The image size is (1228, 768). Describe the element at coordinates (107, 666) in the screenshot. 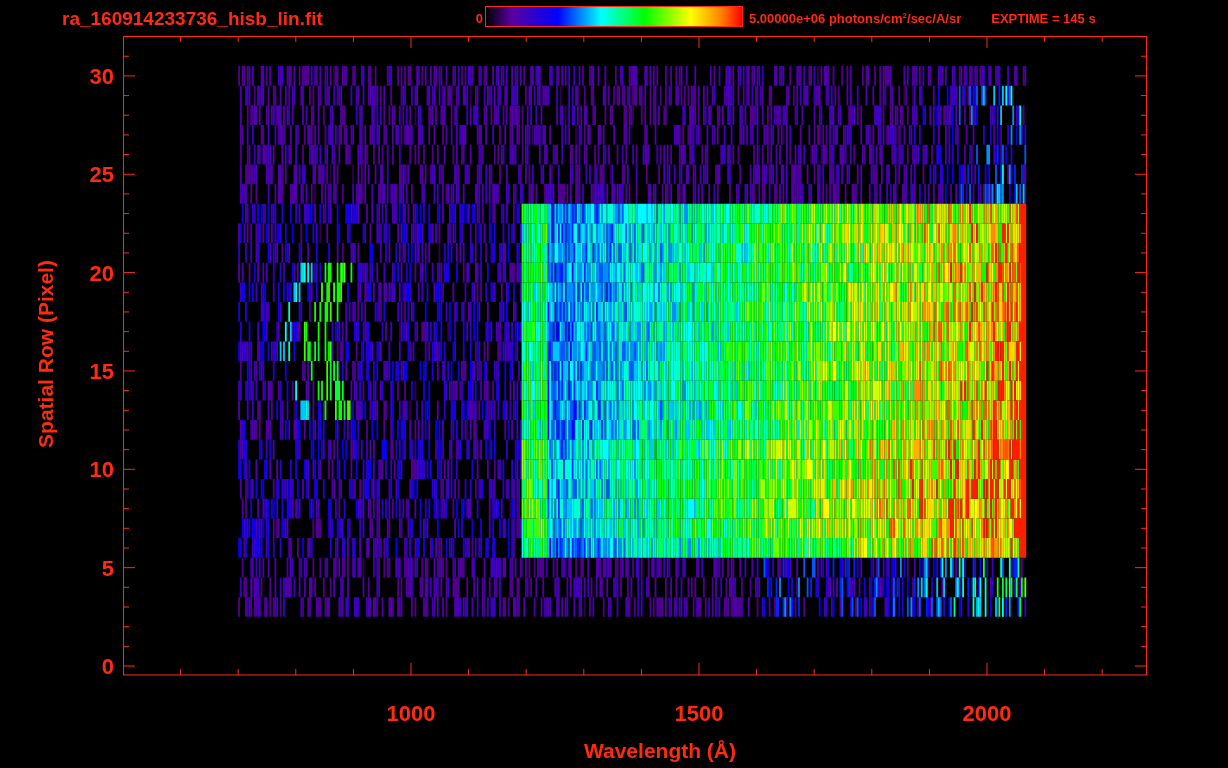

I see `y-tick-label: 0` at that location.